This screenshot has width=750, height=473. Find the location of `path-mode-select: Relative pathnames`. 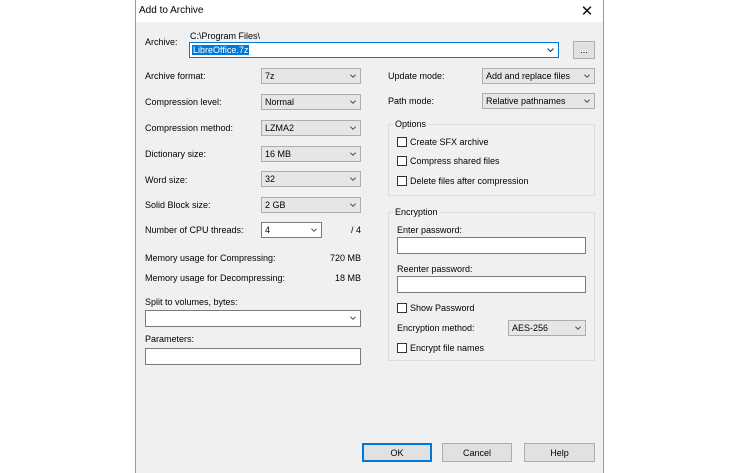

path-mode-select: Relative pathnames is located at coordinates (538, 101).